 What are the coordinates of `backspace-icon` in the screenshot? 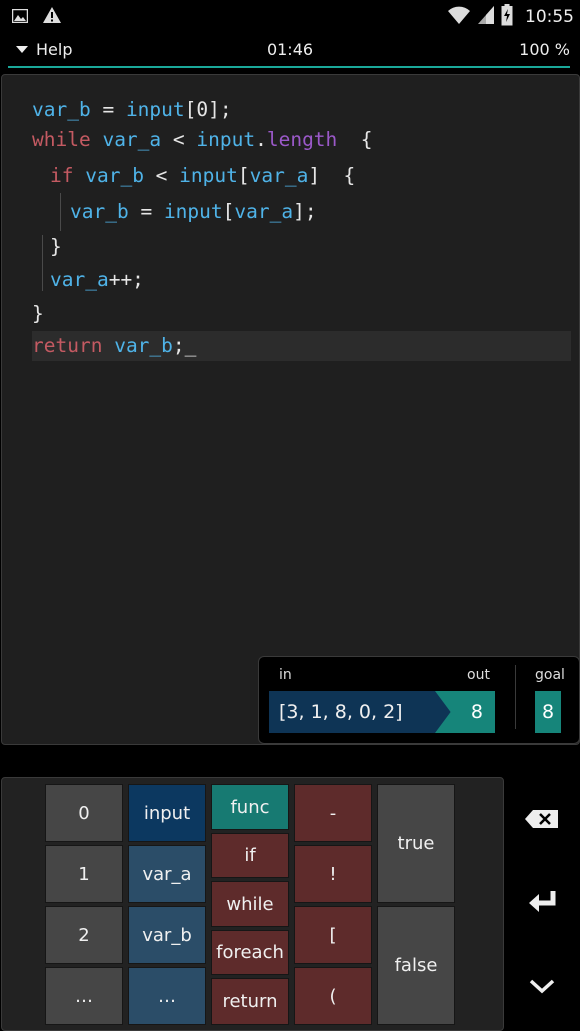 It's located at (542, 821).